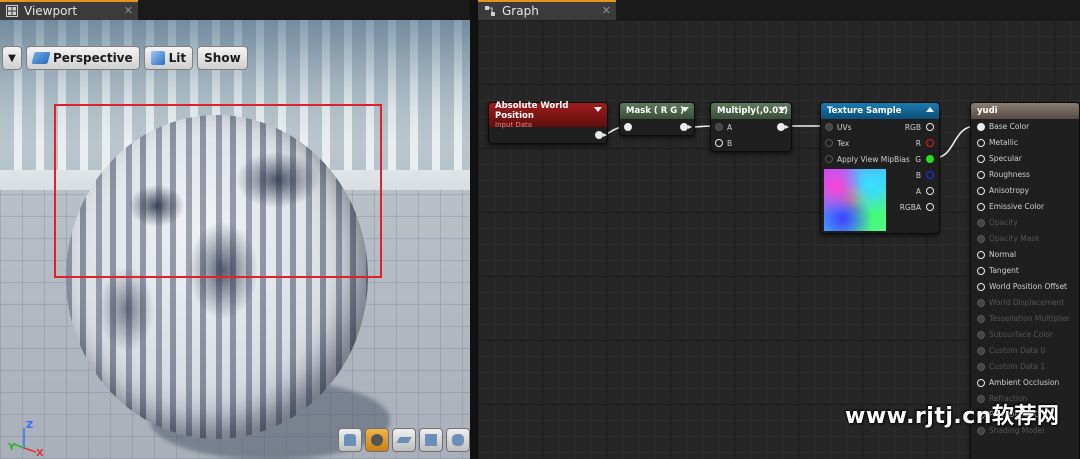 This screenshot has width=1080, height=459. What do you see at coordinates (829, 127) in the screenshot?
I see `input-pin-uvs` at bounding box center [829, 127].